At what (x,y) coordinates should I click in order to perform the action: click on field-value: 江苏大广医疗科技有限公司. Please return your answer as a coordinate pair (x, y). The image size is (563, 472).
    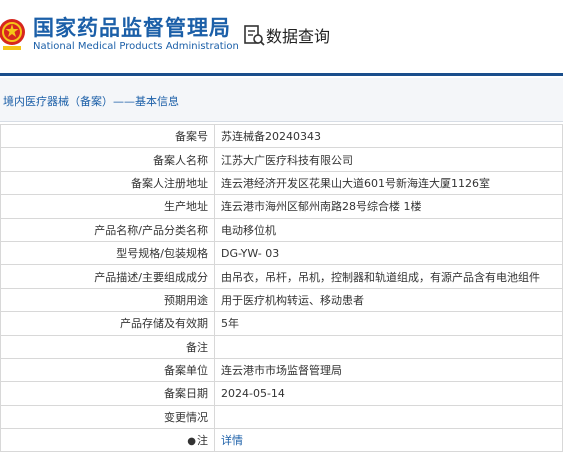
    Looking at the image, I should click on (388, 159).